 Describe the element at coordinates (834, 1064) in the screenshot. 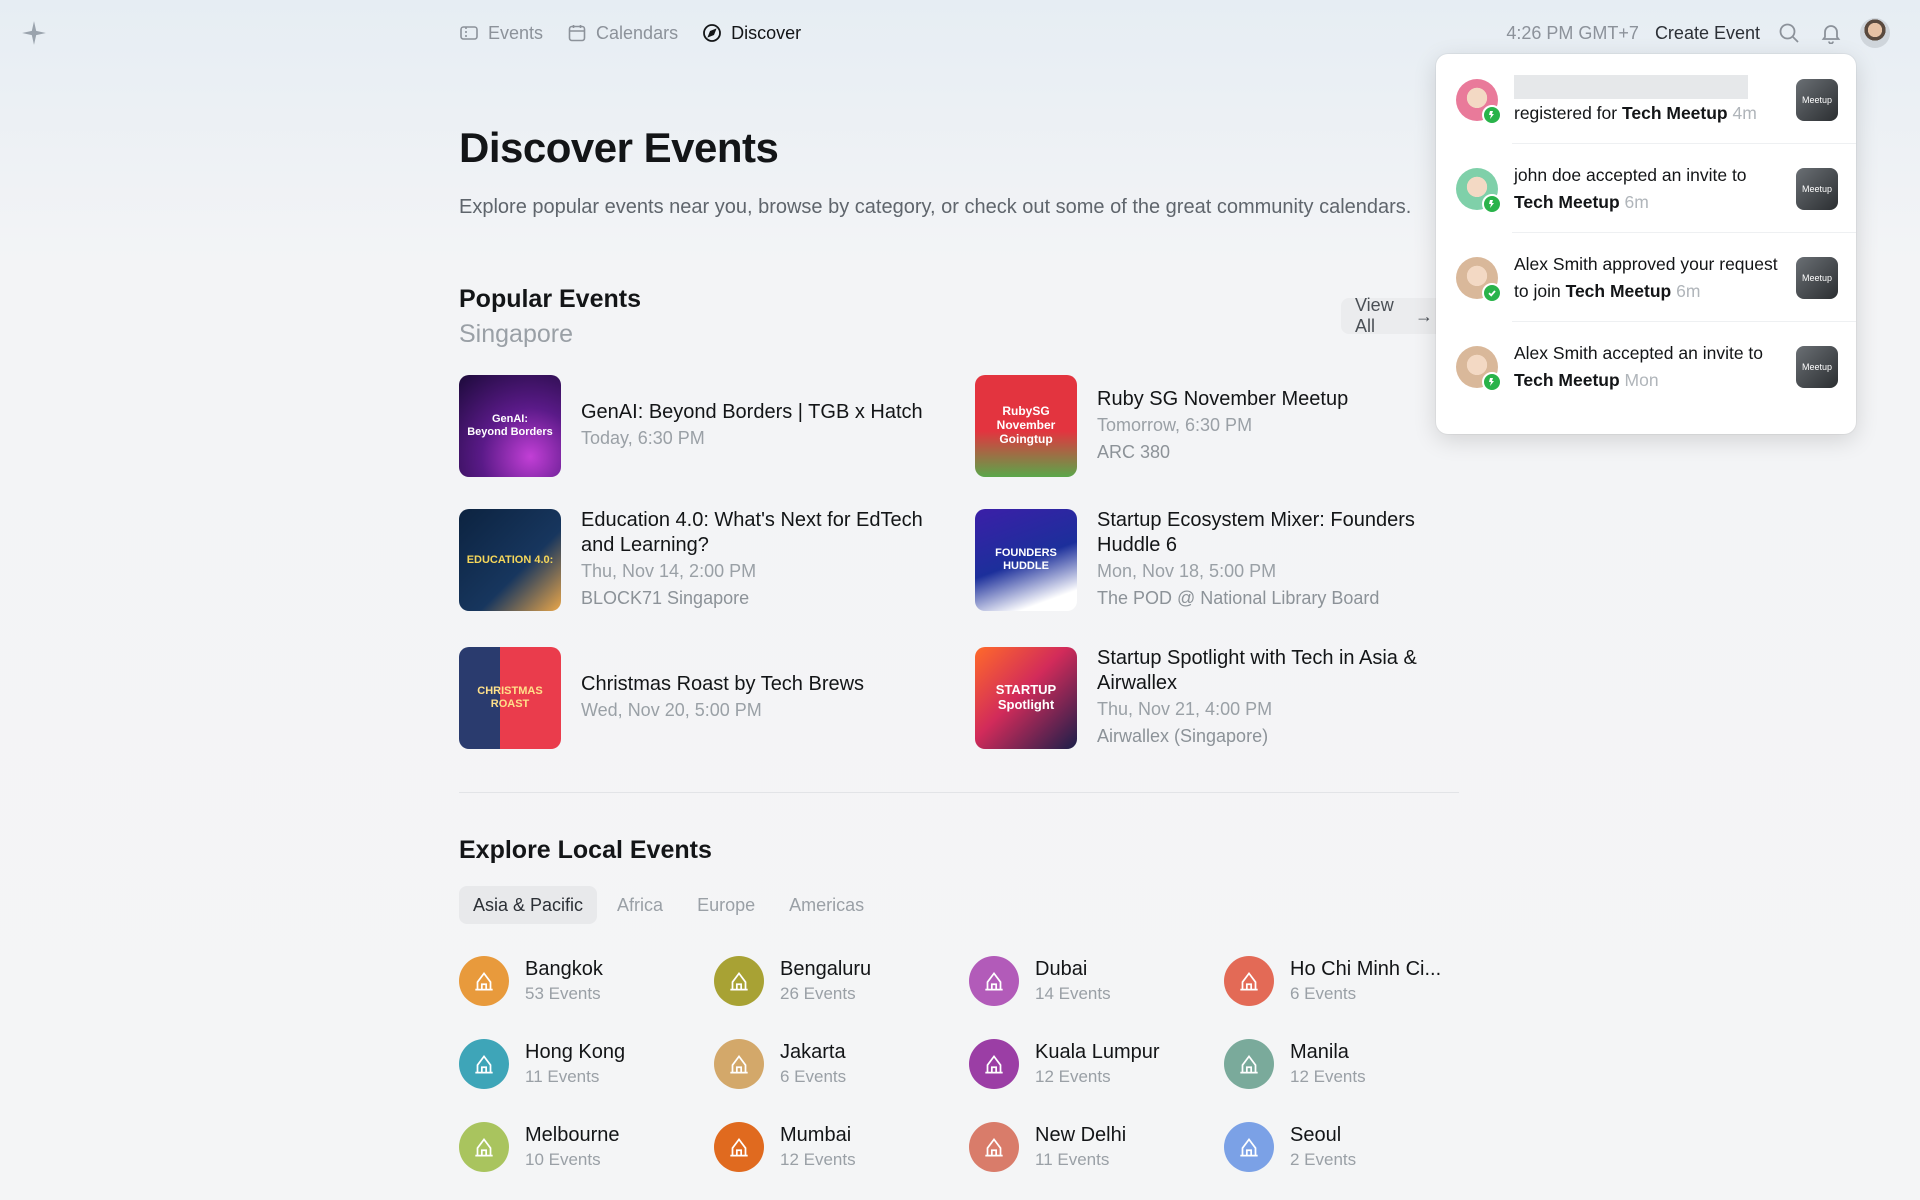

I see `city-item: Jakarta 6 Events` at that location.